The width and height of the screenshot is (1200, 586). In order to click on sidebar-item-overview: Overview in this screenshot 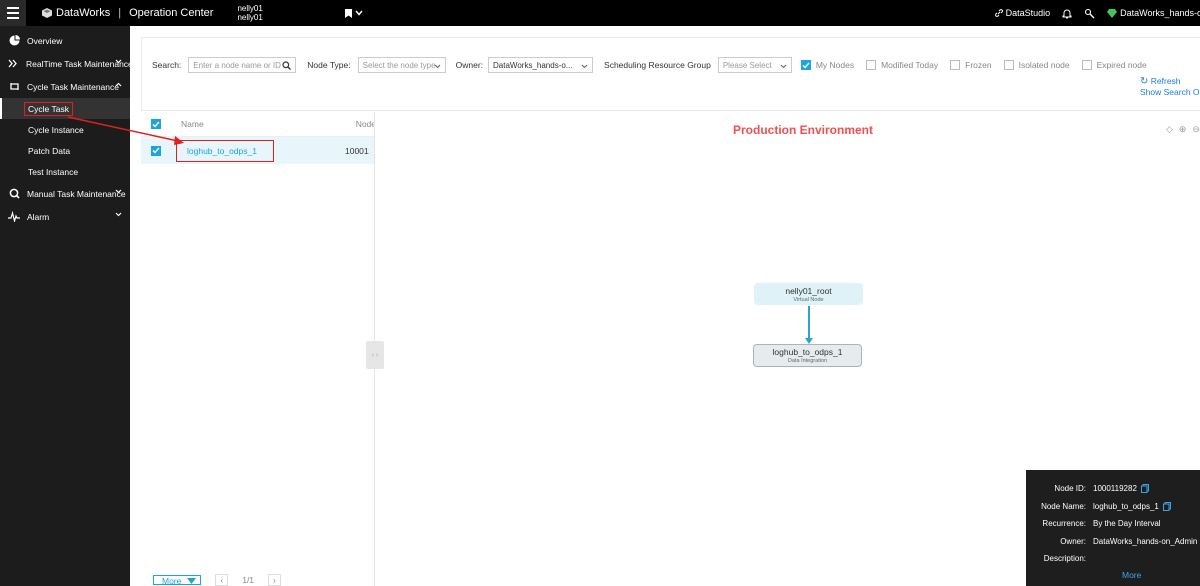, I will do `click(65, 40)`.